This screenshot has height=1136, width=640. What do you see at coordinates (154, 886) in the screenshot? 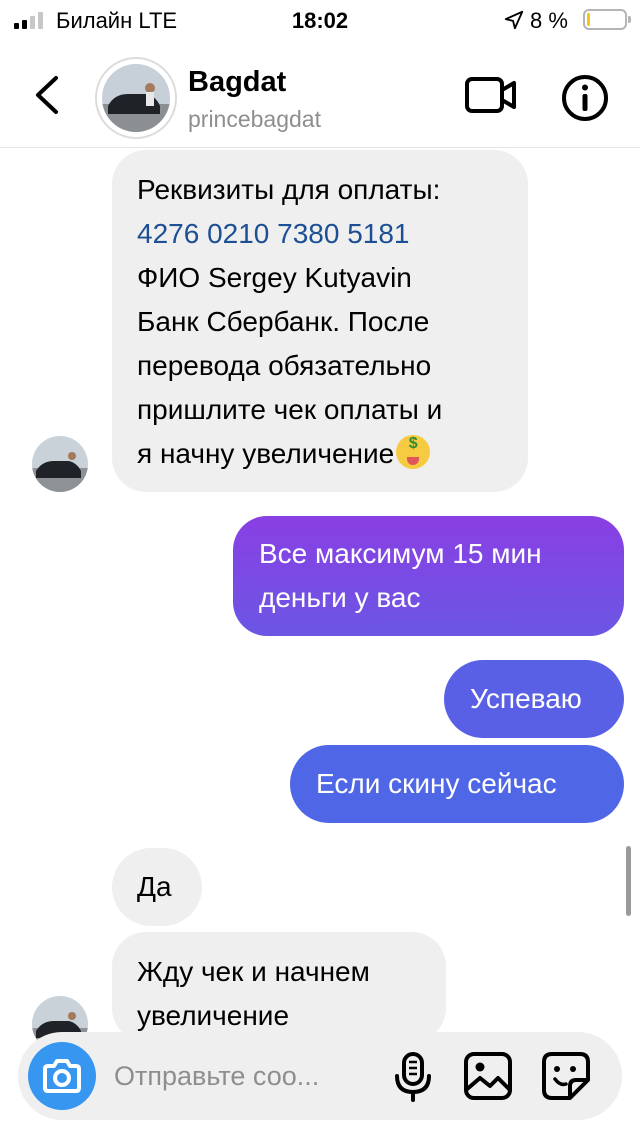
I see `message-line: Да` at bounding box center [154, 886].